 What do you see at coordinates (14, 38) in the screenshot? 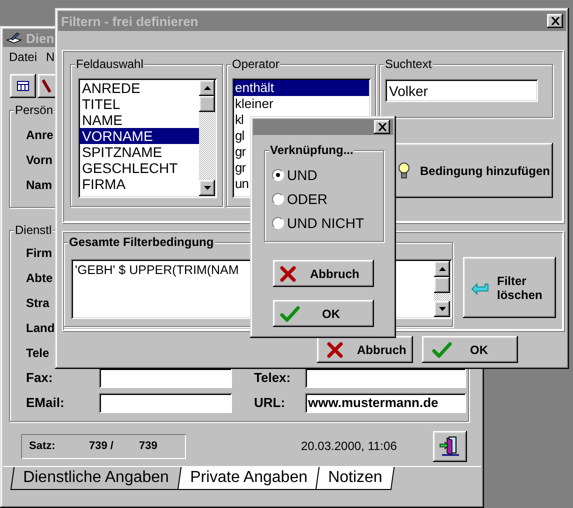
I see `app-icon` at bounding box center [14, 38].